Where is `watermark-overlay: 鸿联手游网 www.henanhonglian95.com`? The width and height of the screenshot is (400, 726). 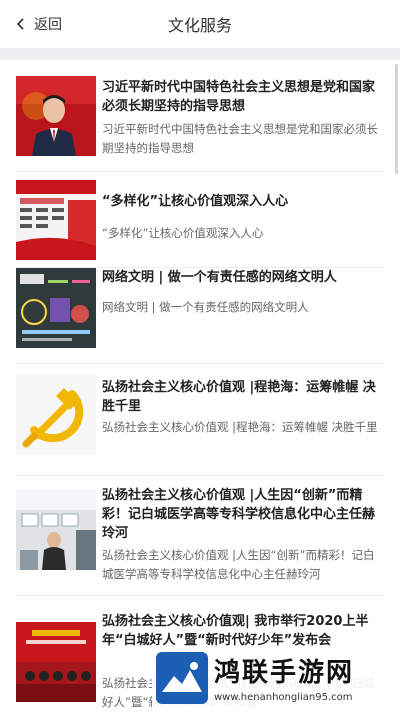 watermark-overlay: 鸿联手游网 www.henanhonglian95.com is located at coordinates (276, 679).